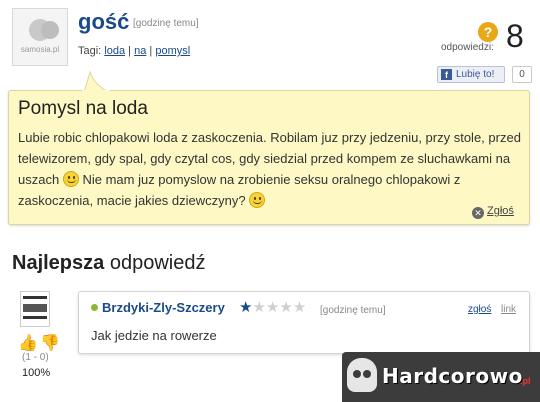 This screenshot has height=402, width=540. What do you see at coordinates (522, 74) in the screenshot?
I see `like-count: 0` at bounding box center [522, 74].